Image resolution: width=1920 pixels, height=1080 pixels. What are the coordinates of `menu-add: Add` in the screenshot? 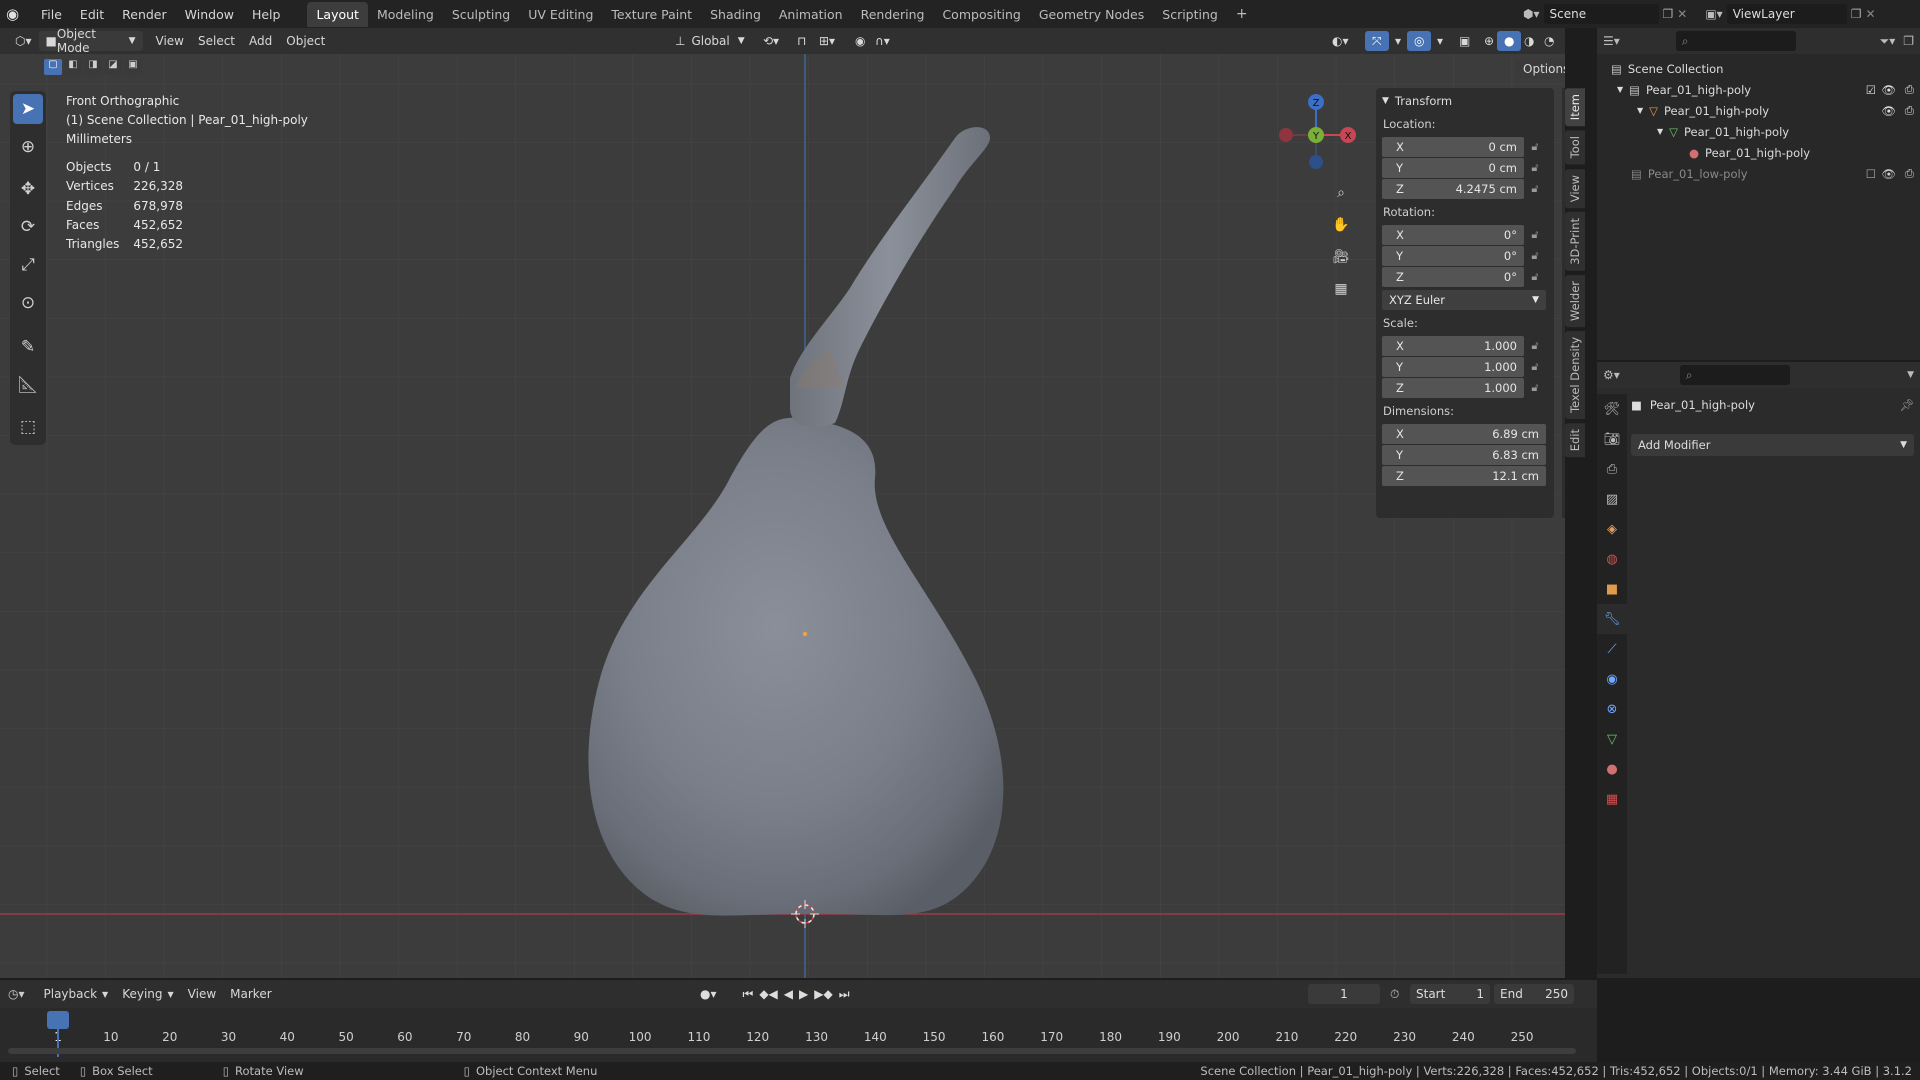 It's located at (260, 41).